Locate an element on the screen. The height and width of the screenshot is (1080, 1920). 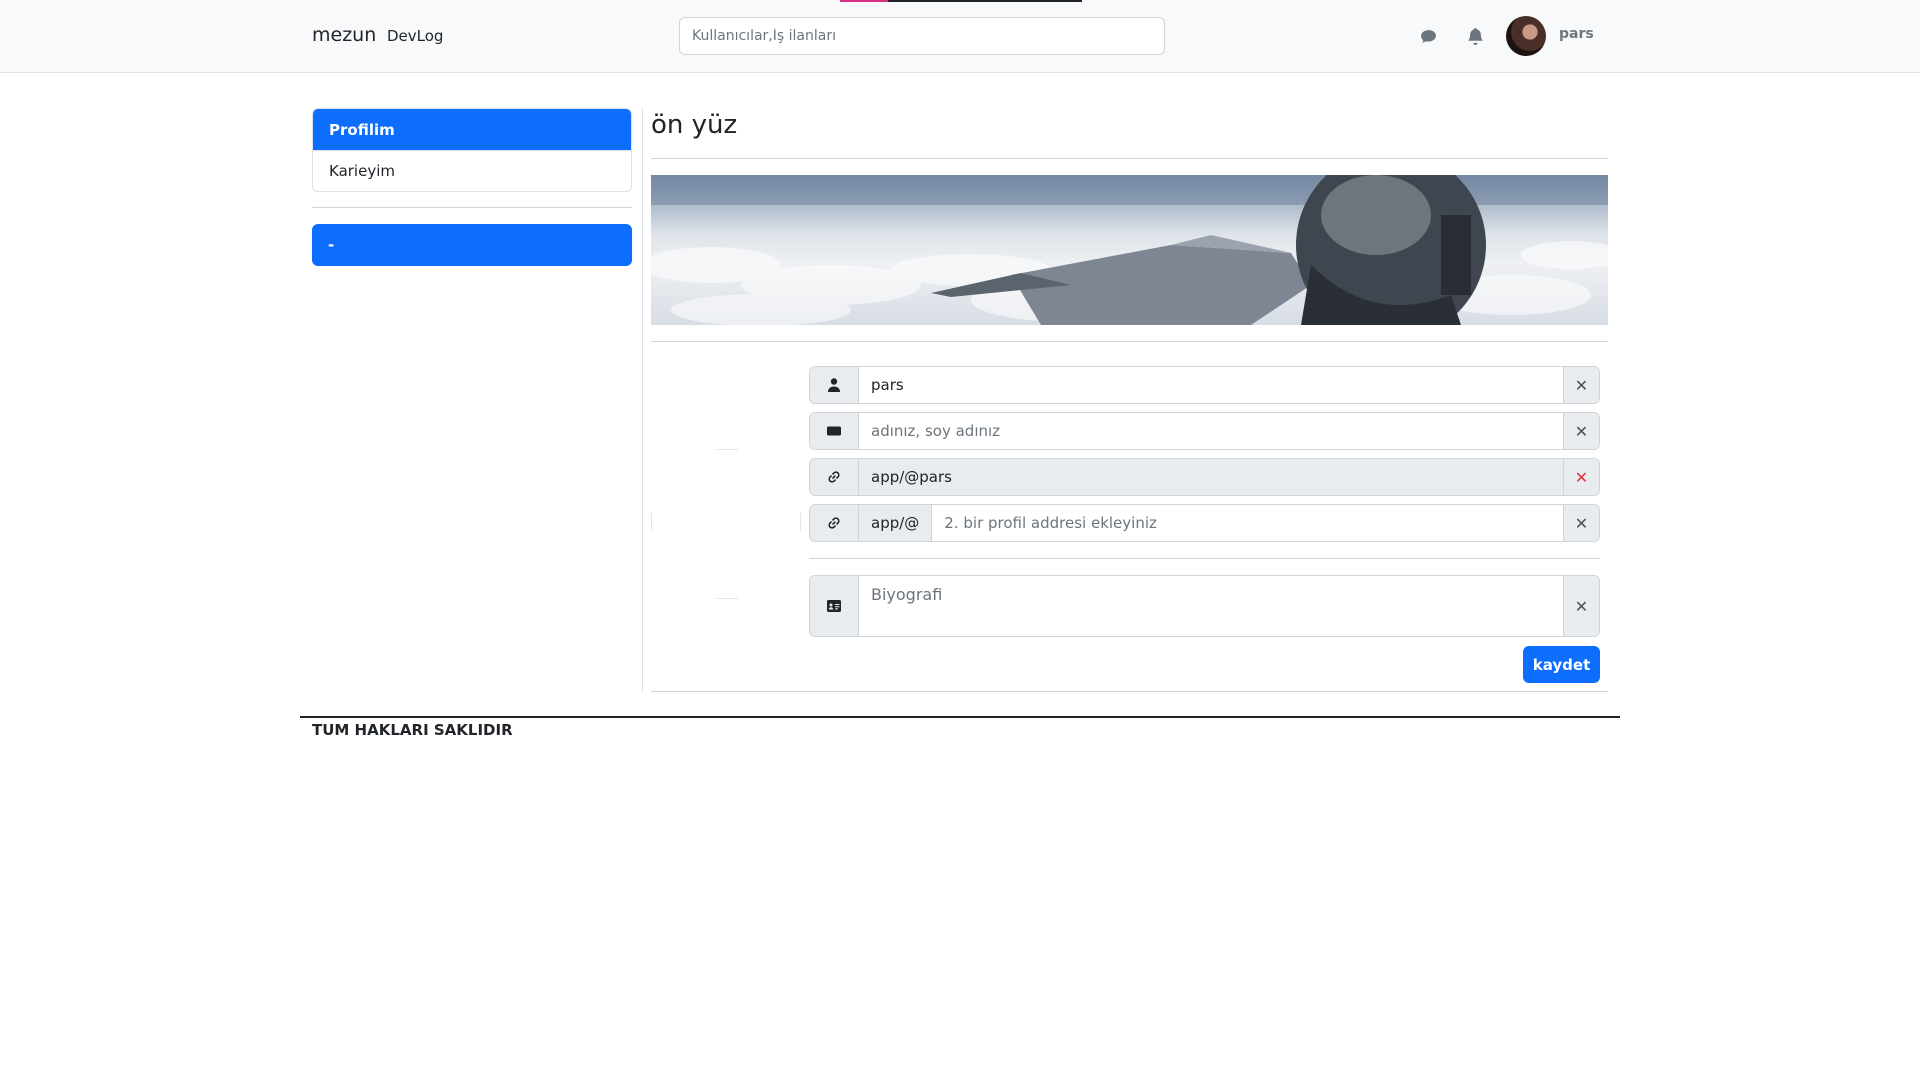
profile-banner-image is located at coordinates (1129, 250).